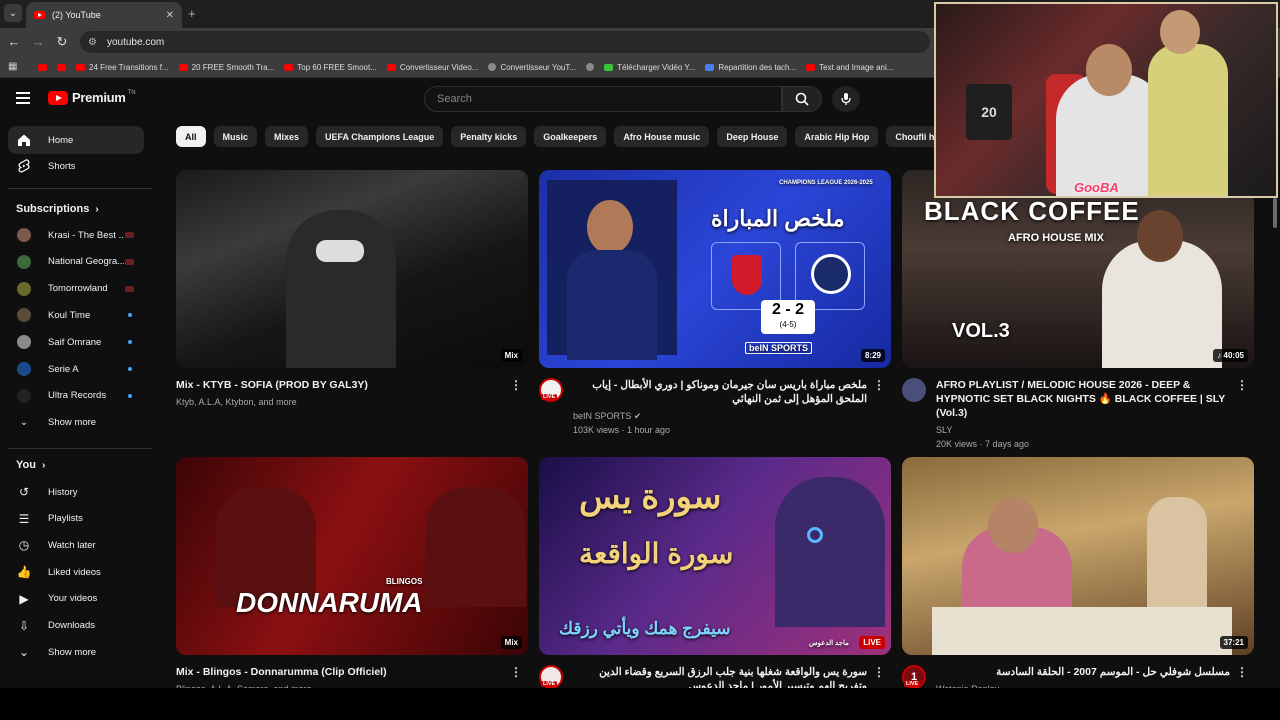  I want to click on address-bar: ⚙ youtube.com, so click(505, 42).